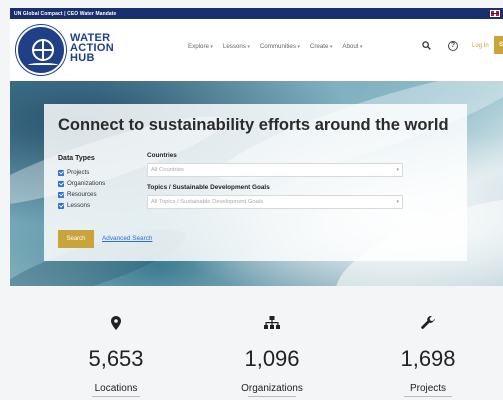  I want to click on wrench-icon, so click(428, 322).